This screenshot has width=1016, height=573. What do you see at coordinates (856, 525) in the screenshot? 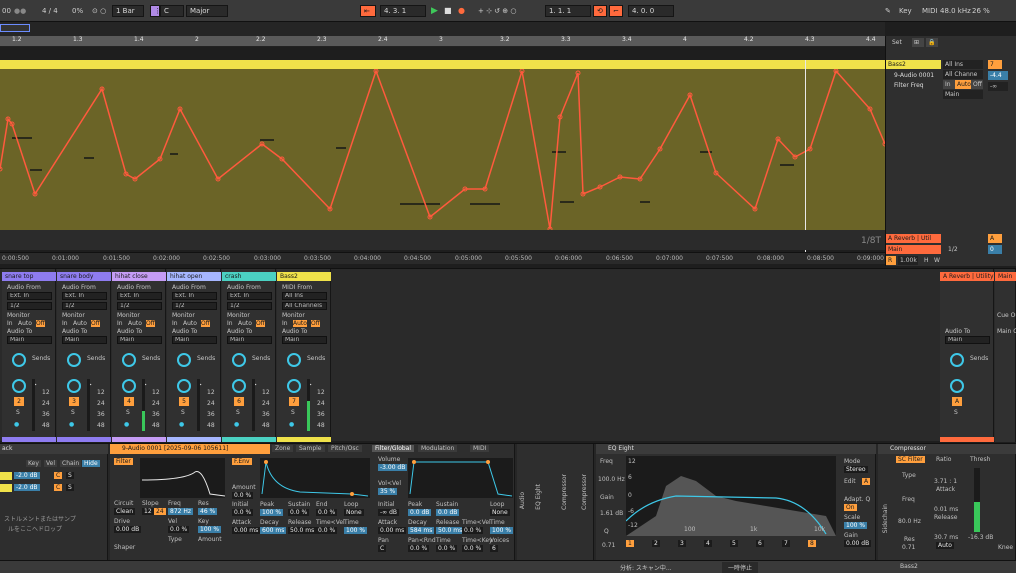
I see `eq-scale-value: 100 %` at bounding box center [856, 525].